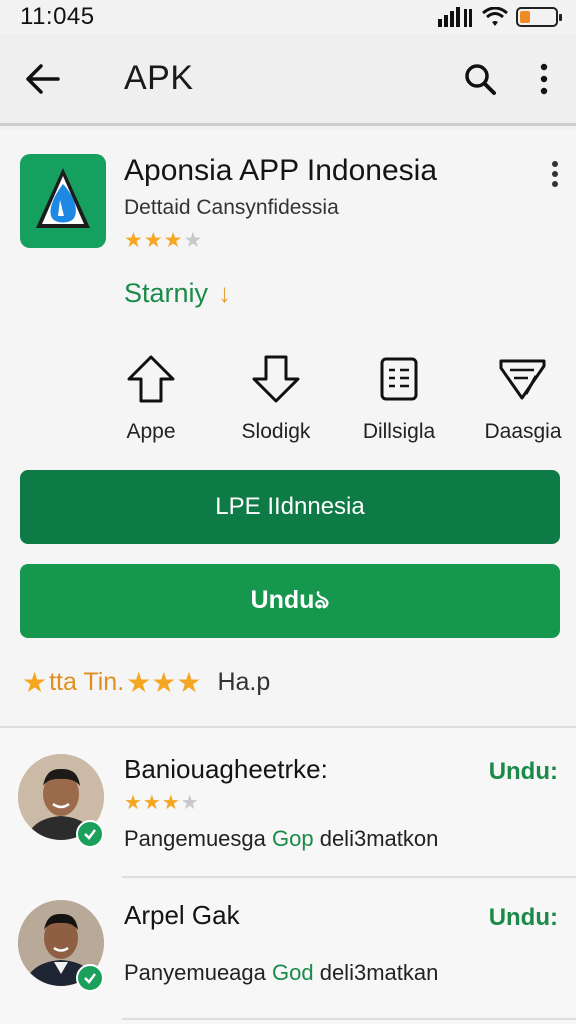 This screenshot has width=576, height=1024. What do you see at coordinates (244, 682) in the screenshot?
I see `rating-count: Ha.p` at bounding box center [244, 682].